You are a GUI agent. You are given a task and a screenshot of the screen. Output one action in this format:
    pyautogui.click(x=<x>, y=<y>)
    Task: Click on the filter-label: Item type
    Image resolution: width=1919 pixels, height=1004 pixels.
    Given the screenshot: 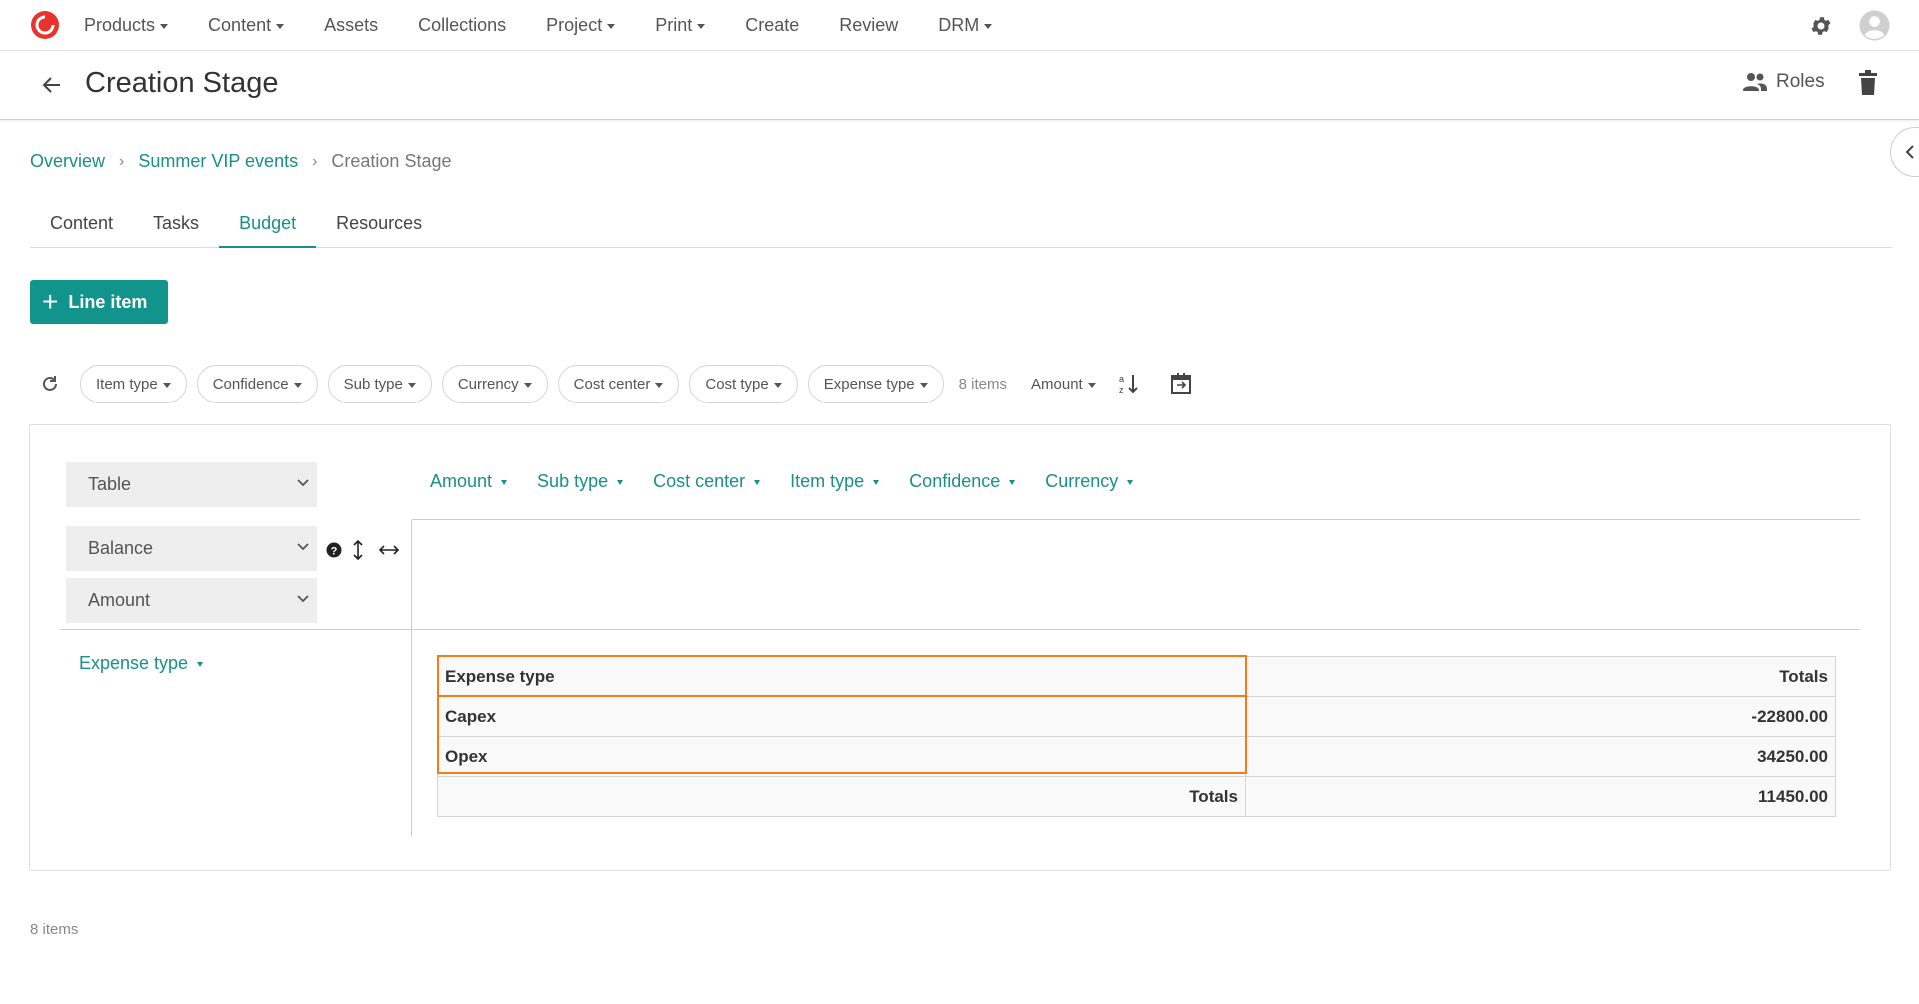 What is the action you would take?
    pyautogui.click(x=127, y=384)
    